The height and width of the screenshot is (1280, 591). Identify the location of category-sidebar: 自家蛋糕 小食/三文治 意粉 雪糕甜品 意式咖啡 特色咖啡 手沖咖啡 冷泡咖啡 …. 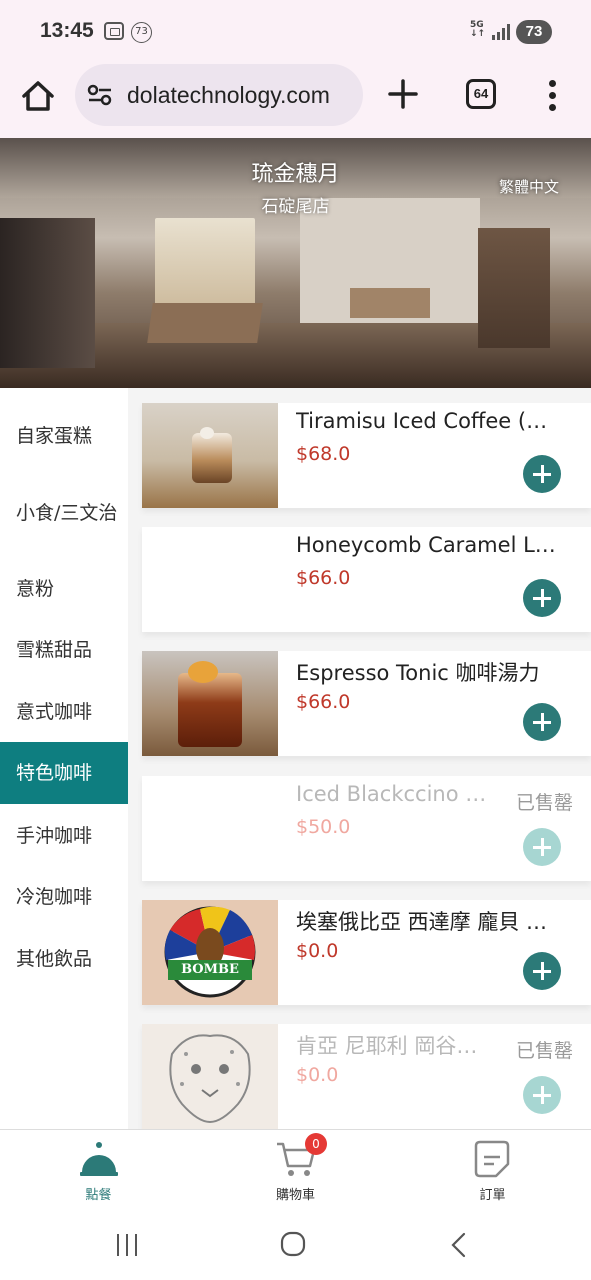
(64, 766).